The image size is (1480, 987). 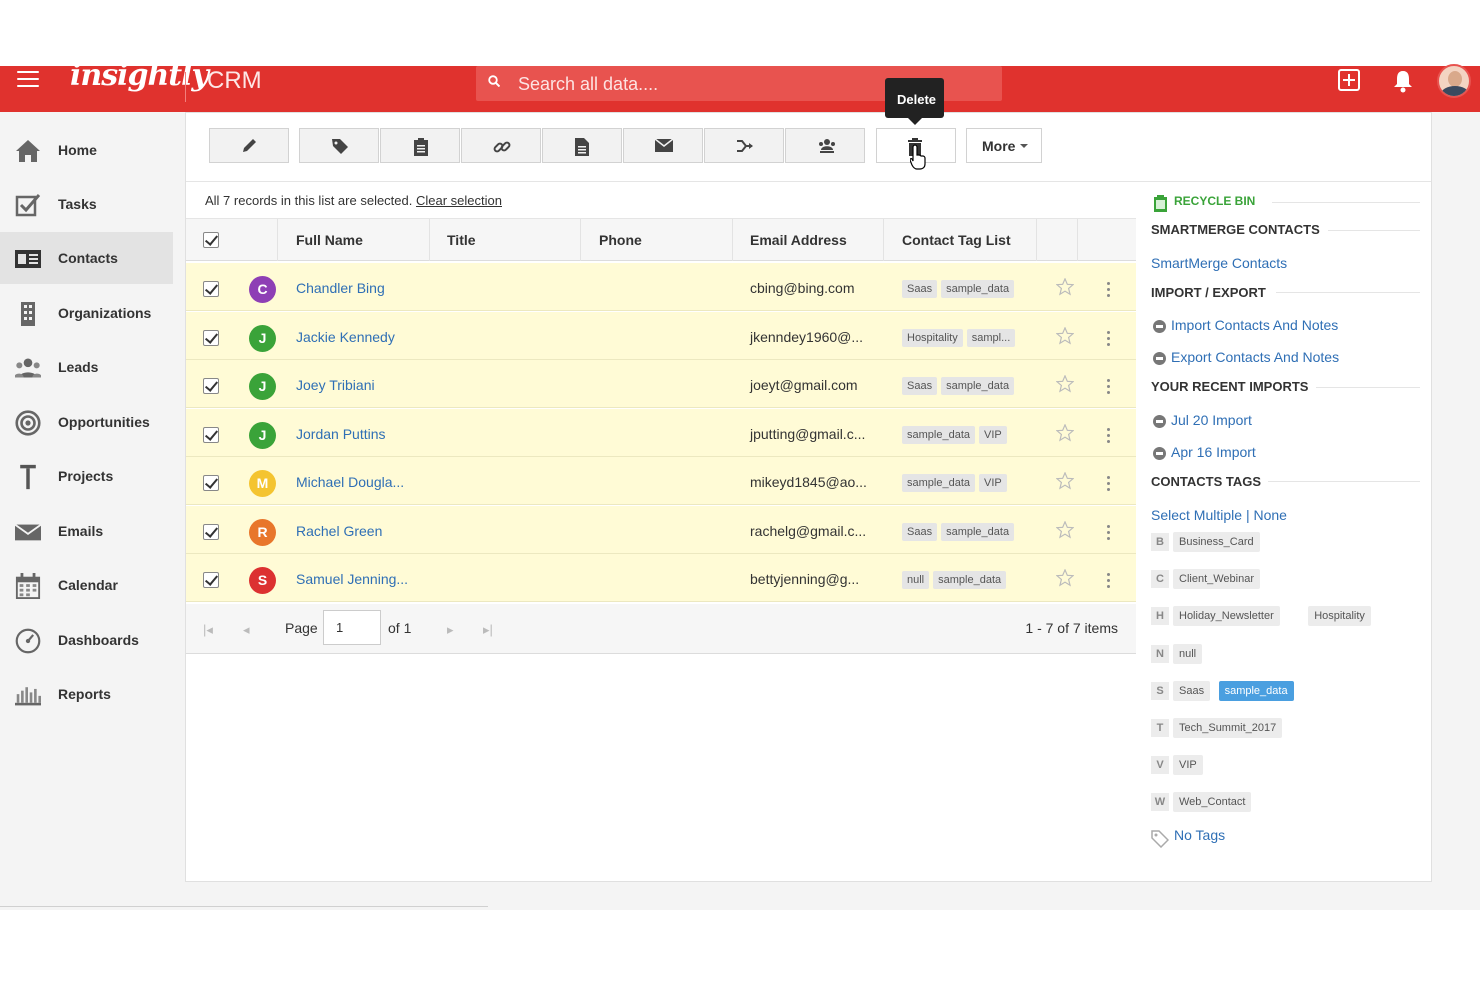 What do you see at coordinates (461, 240) in the screenshot?
I see `column-header-title: Title` at bounding box center [461, 240].